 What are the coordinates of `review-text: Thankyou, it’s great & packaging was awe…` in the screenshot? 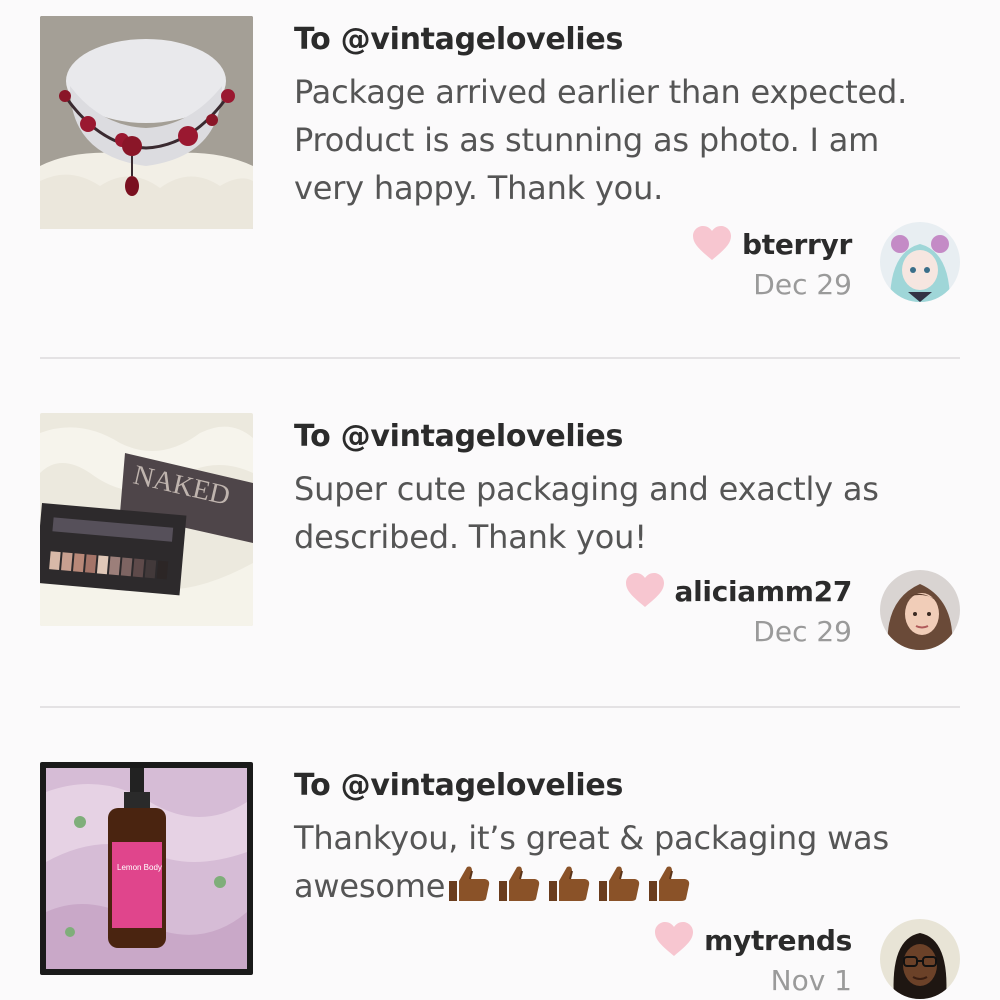 It's located at (619, 862).